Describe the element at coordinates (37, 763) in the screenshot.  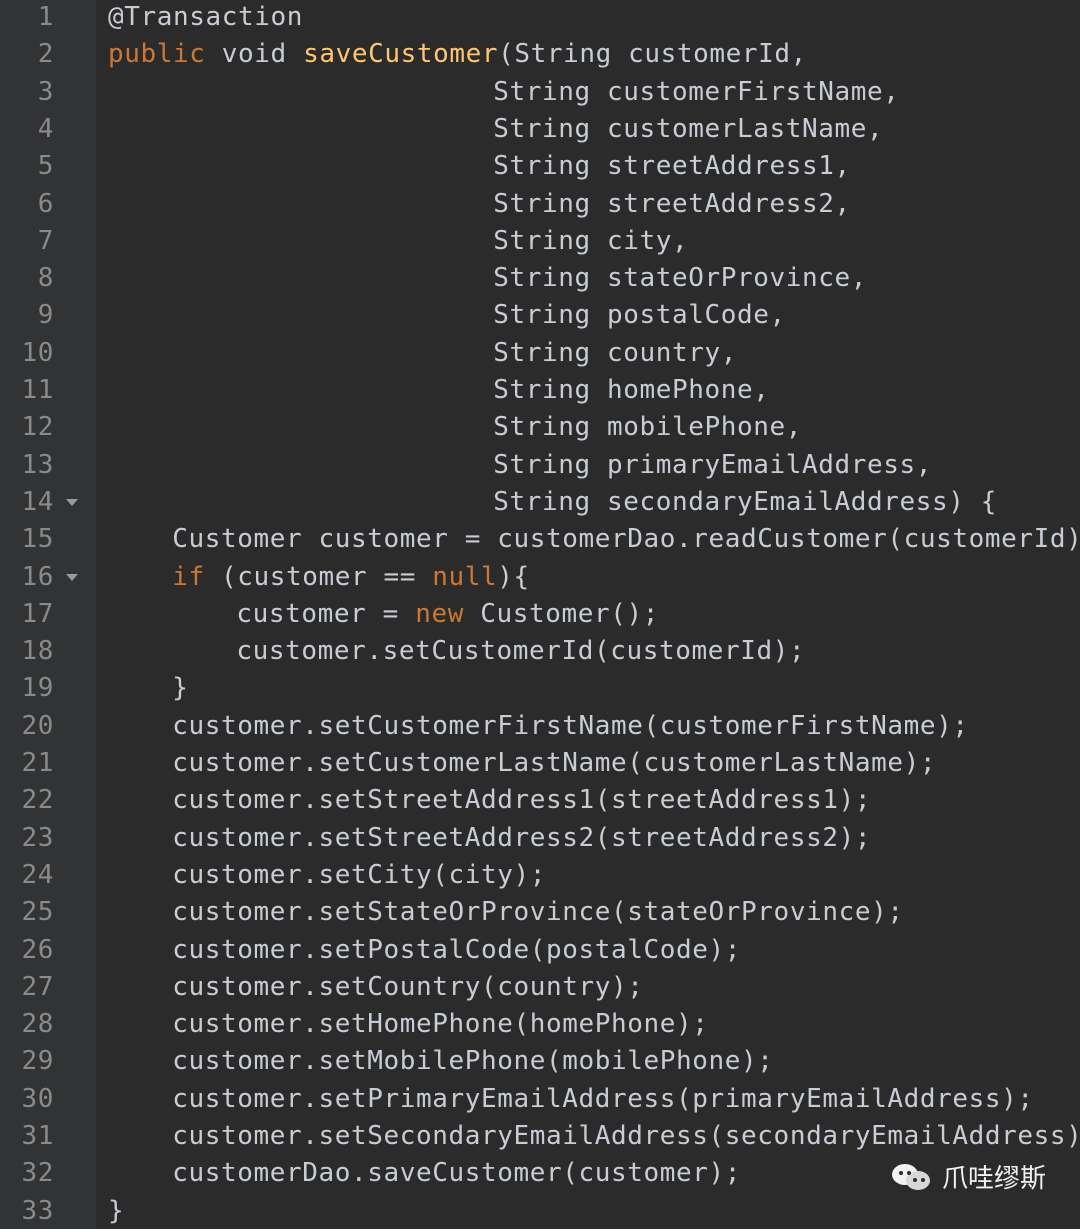
I see `line-number: 21` at that location.